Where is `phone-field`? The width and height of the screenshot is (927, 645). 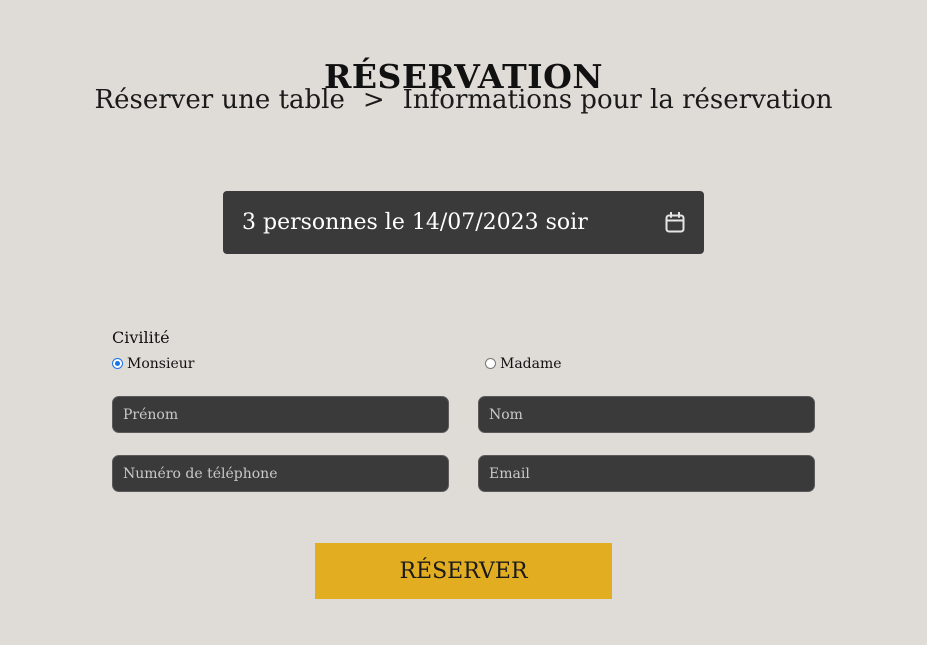 phone-field is located at coordinates (280, 473).